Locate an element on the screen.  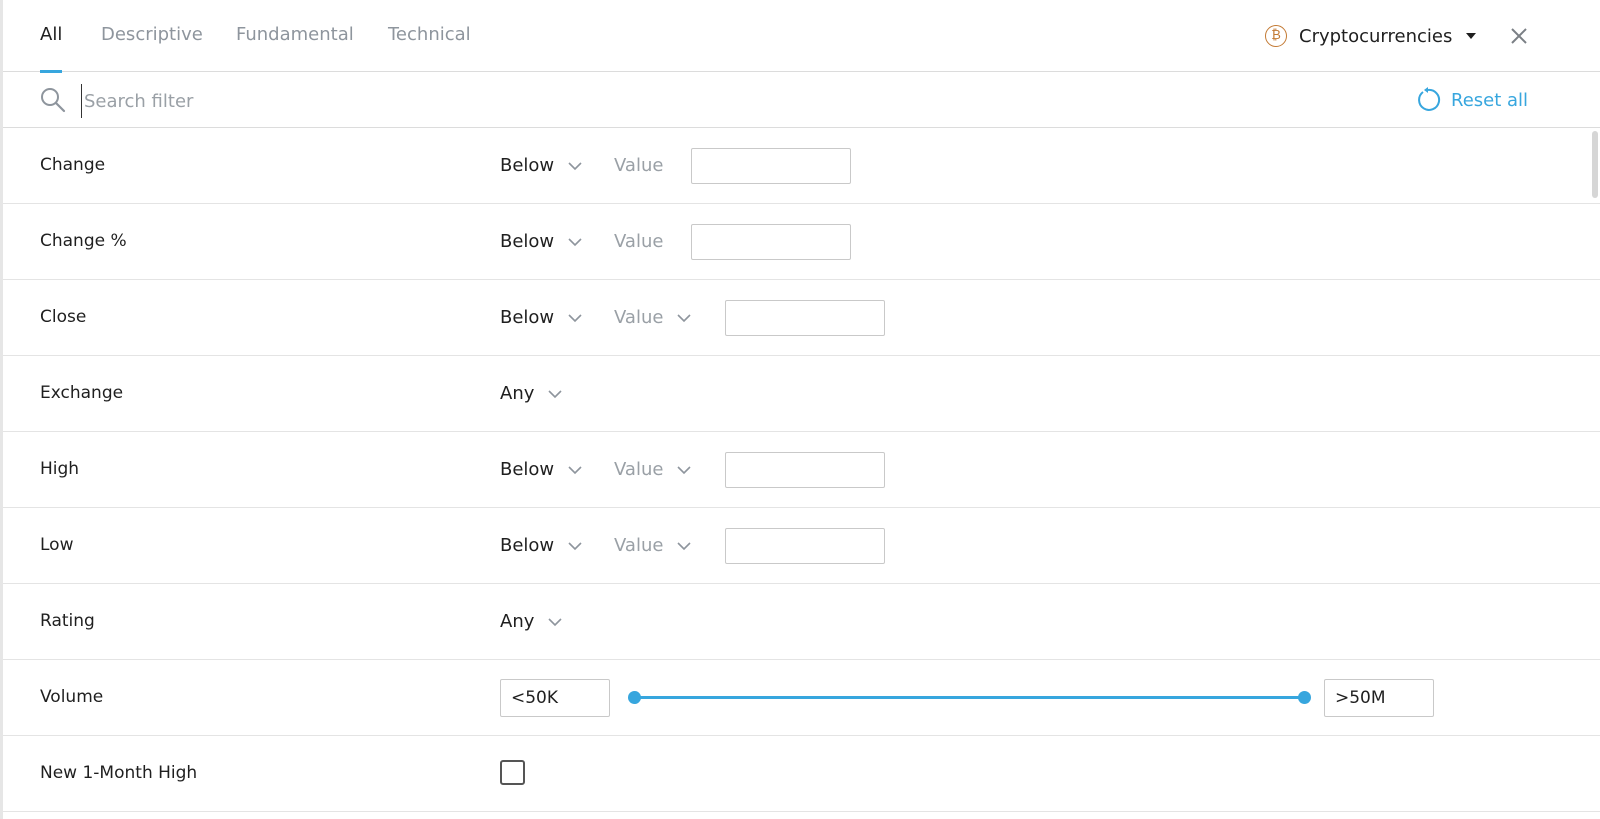
filter-label: Low is located at coordinates (57, 545).